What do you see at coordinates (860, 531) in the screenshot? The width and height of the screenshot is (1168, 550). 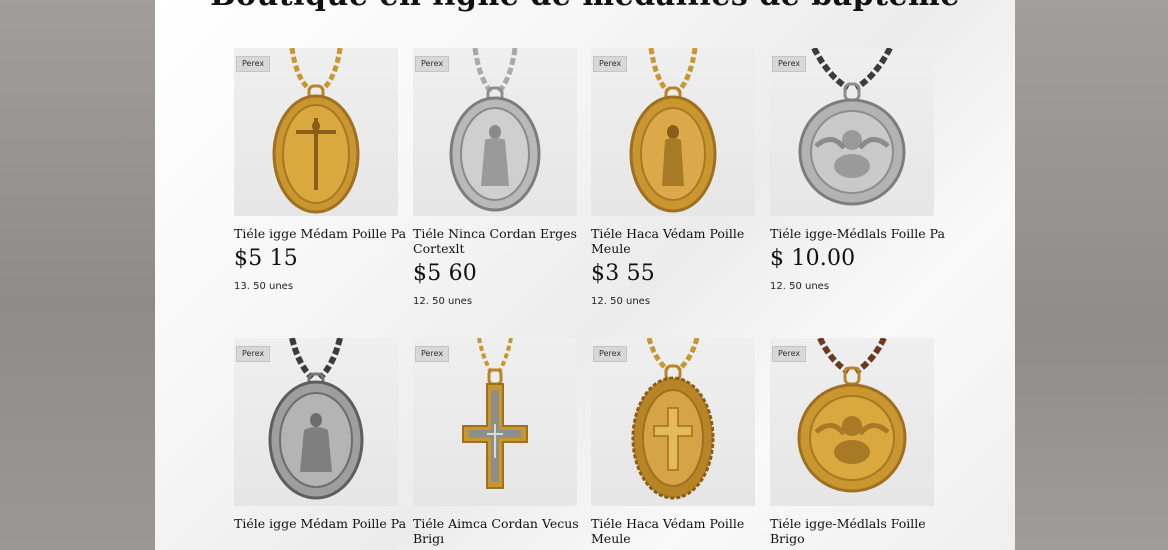 I see `product-name: Tiéle igge-Médlals Foille Brigo` at bounding box center [860, 531].